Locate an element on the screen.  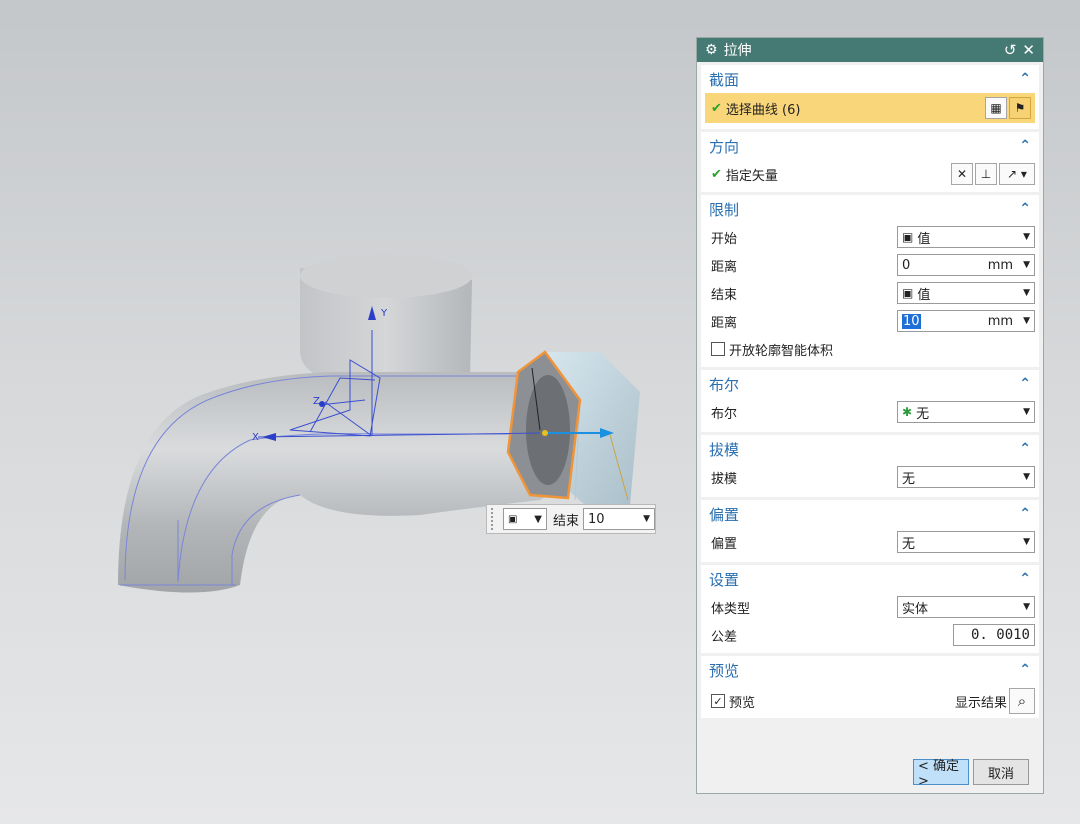
floating-end-value-text: 10 is located at coordinates (596, 519).